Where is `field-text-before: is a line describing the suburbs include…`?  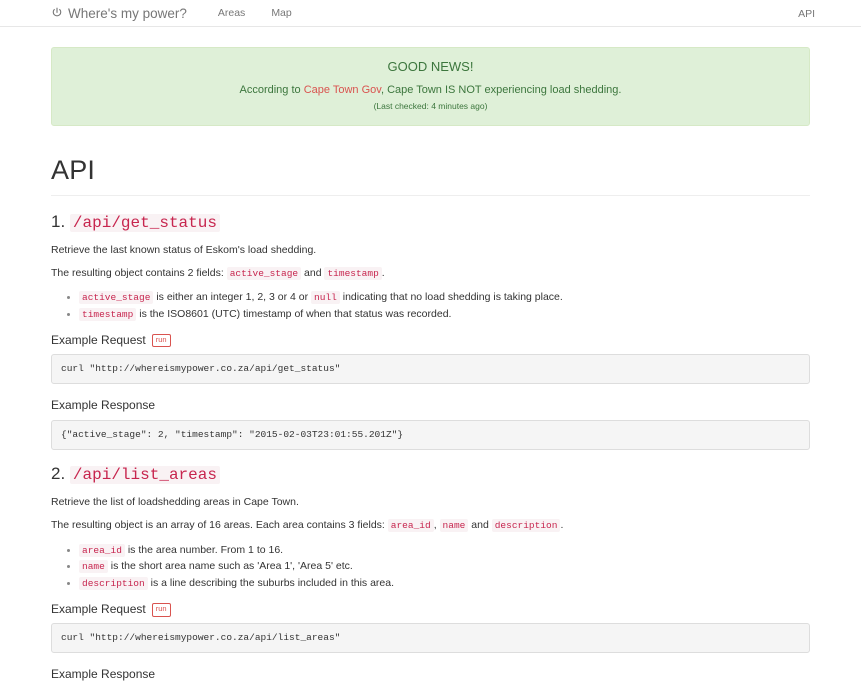
field-text-before: is a line describing the suburbs include… is located at coordinates (271, 583).